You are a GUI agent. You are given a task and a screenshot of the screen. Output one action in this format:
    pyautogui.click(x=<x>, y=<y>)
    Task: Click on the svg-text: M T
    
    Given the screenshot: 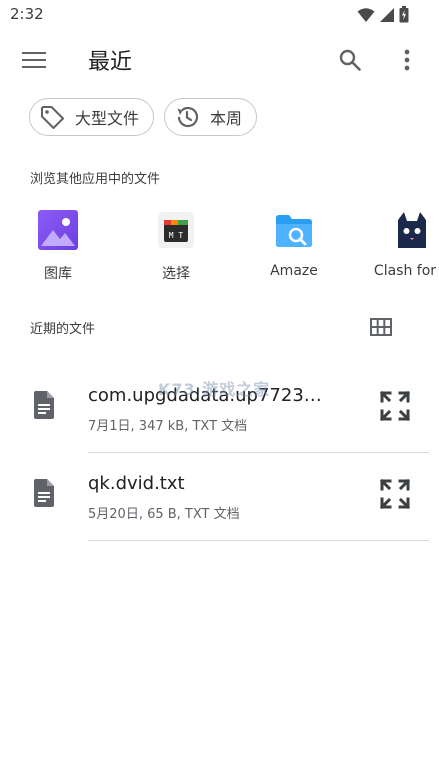 What is the action you would take?
    pyautogui.click(x=176, y=235)
    